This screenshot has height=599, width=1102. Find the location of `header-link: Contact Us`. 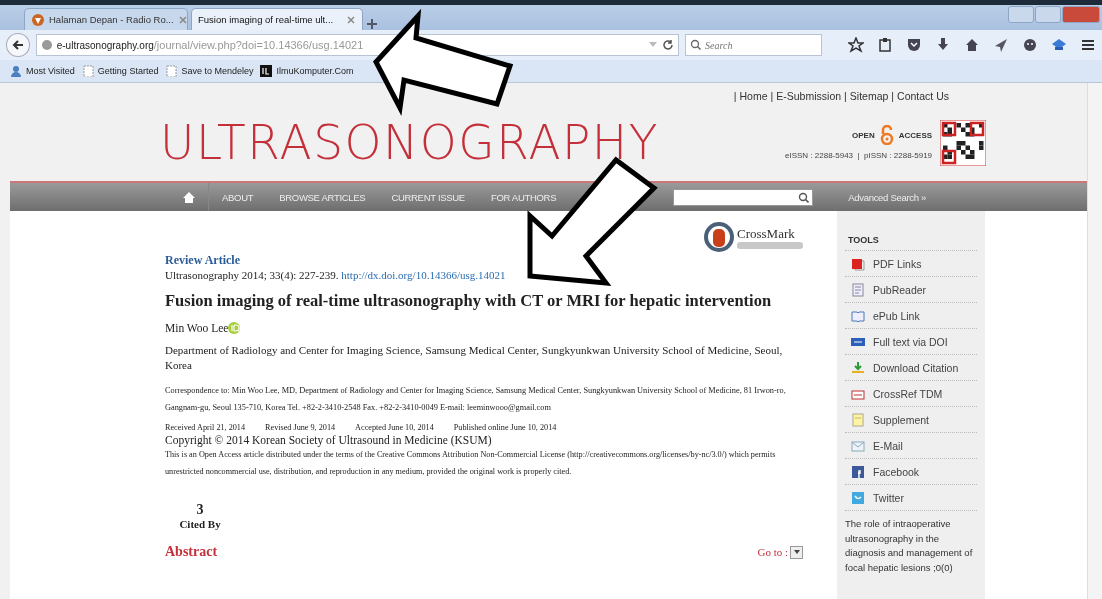

header-link: Contact Us is located at coordinates (923, 97).